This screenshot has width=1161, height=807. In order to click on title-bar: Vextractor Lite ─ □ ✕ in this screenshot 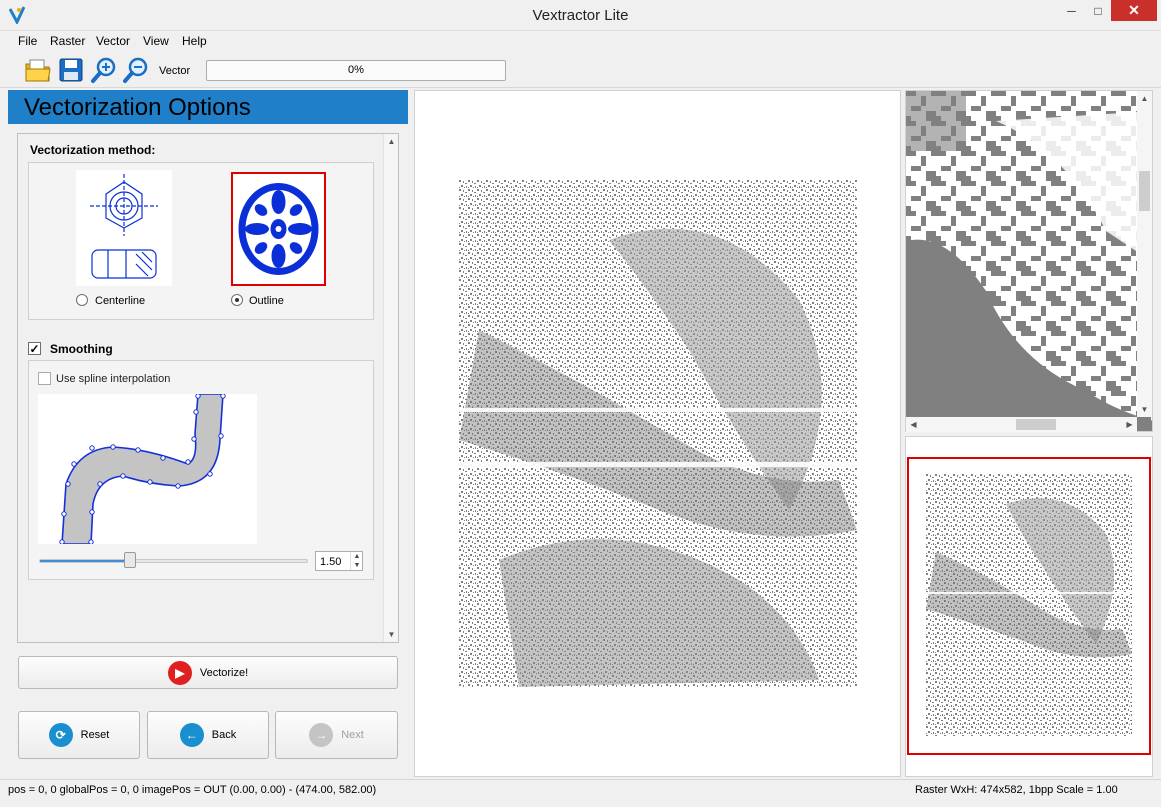, I will do `click(580, 15)`.